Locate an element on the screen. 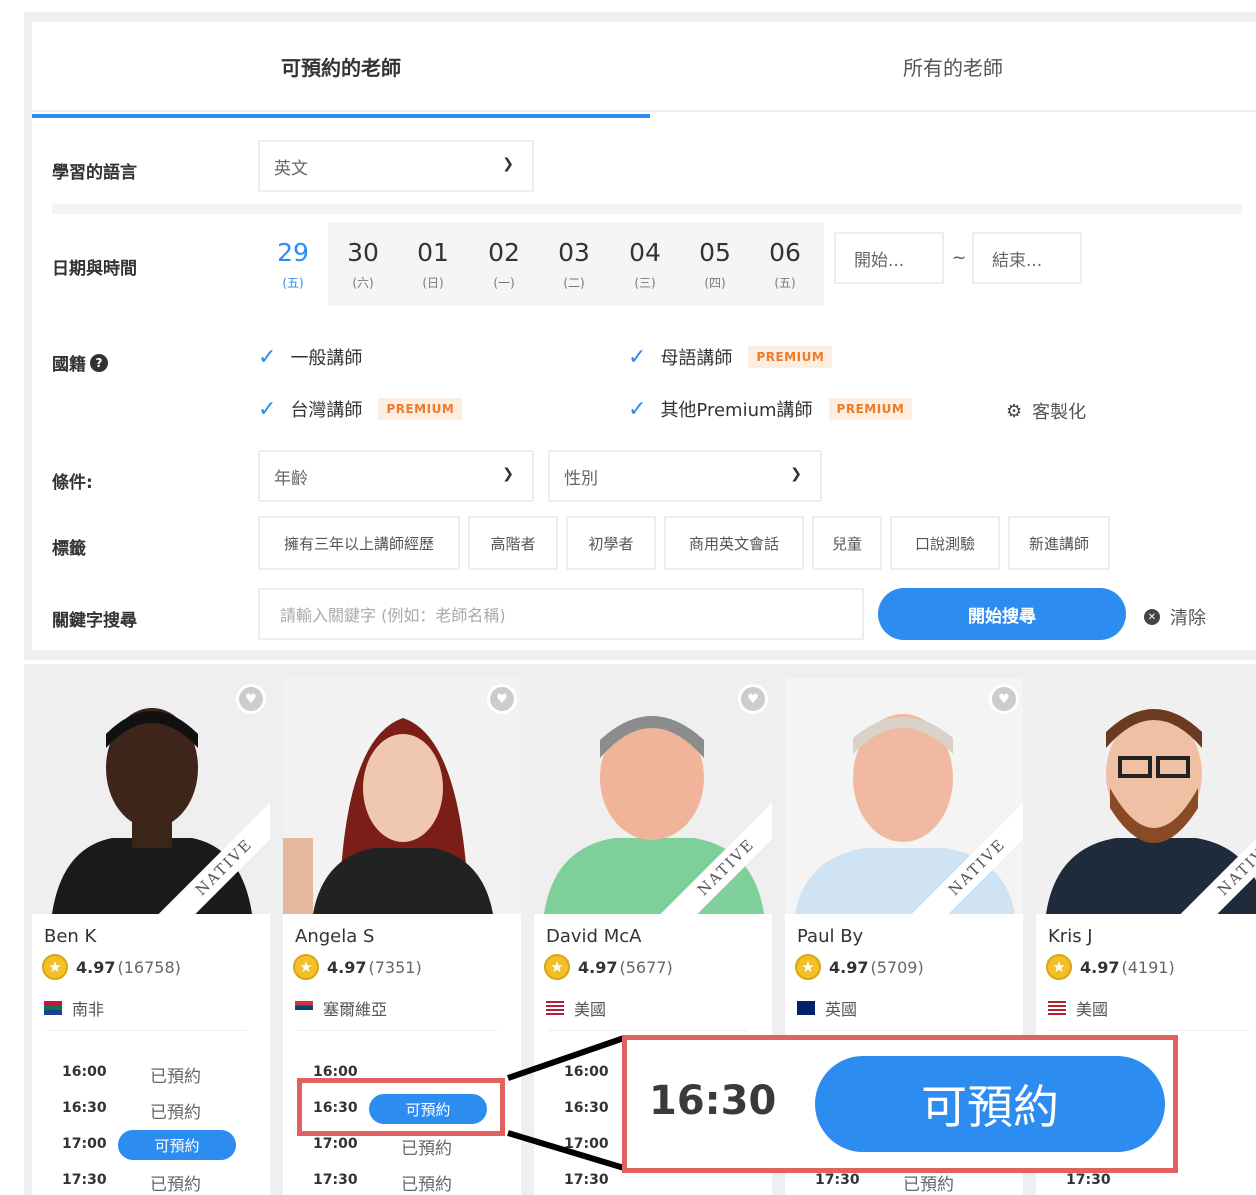  teacher-name: Kris J is located at coordinates (1070, 936).